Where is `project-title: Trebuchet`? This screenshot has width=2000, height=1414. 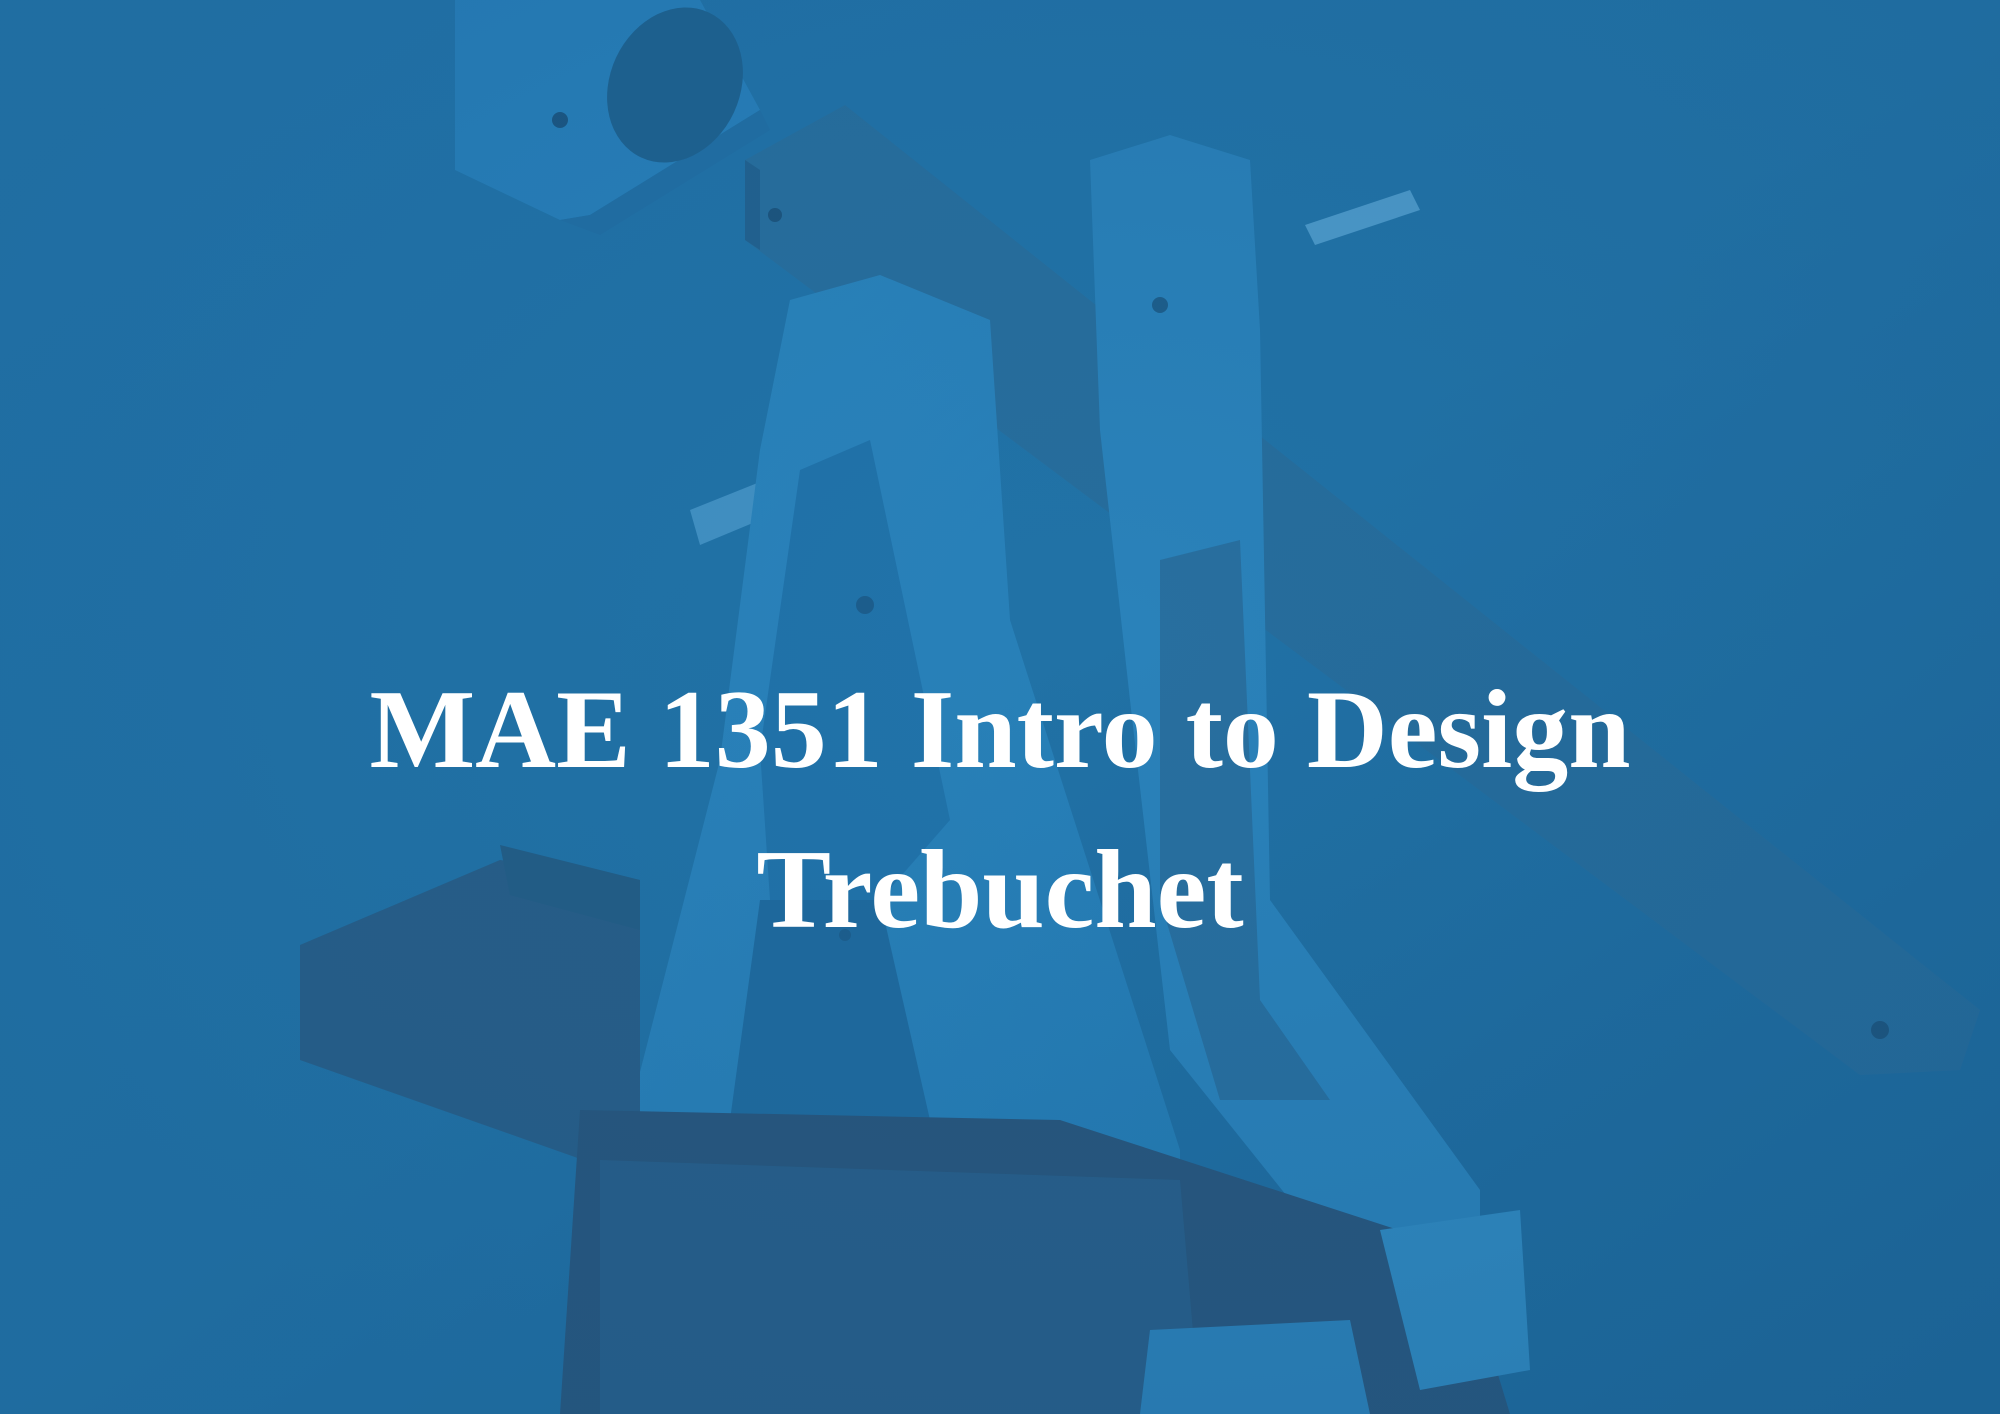 project-title: Trebuchet is located at coordinates (1000, 890).